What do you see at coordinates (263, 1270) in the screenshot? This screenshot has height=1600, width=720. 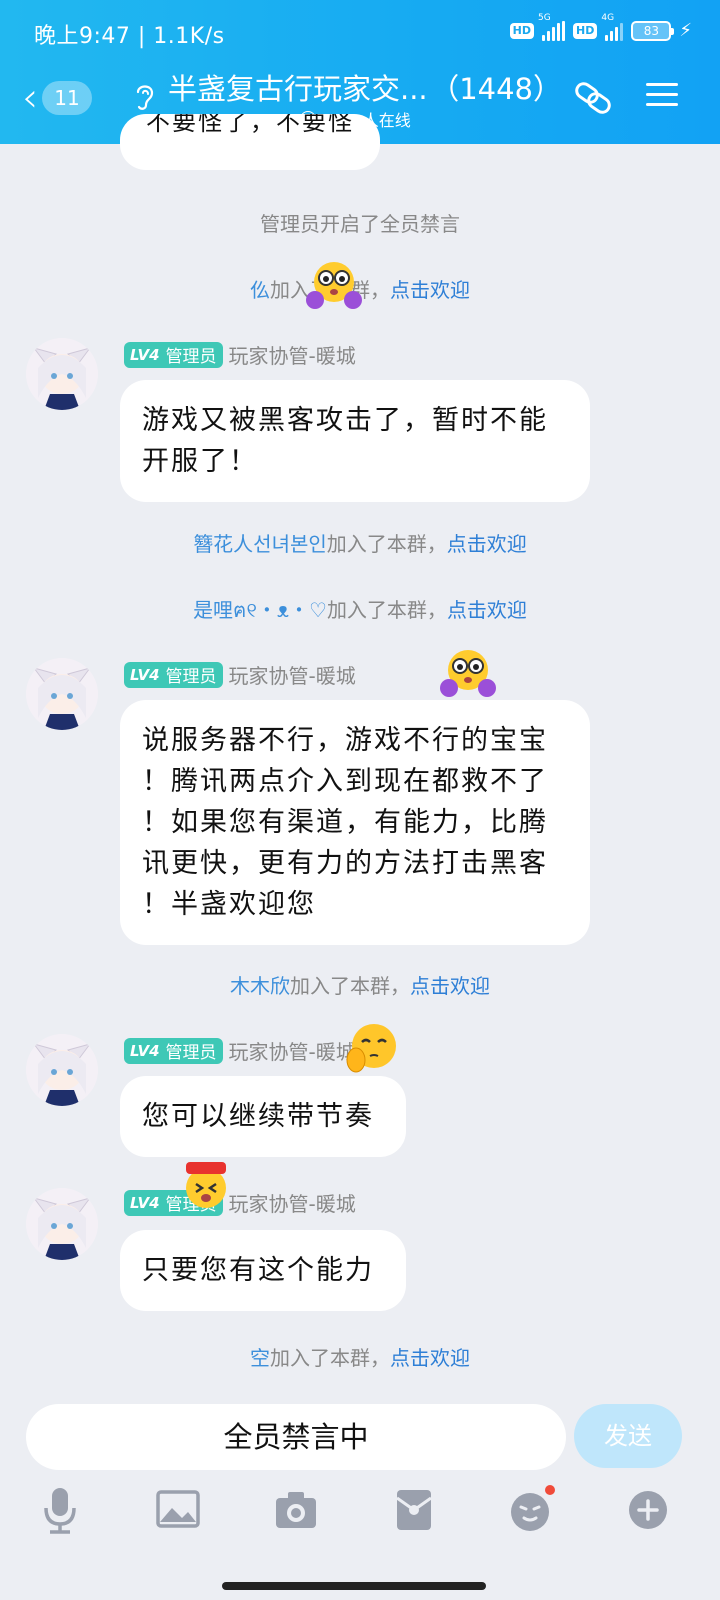 I see `message-bubble: 只要您有这个能力` at bounding box center [263, 1270].